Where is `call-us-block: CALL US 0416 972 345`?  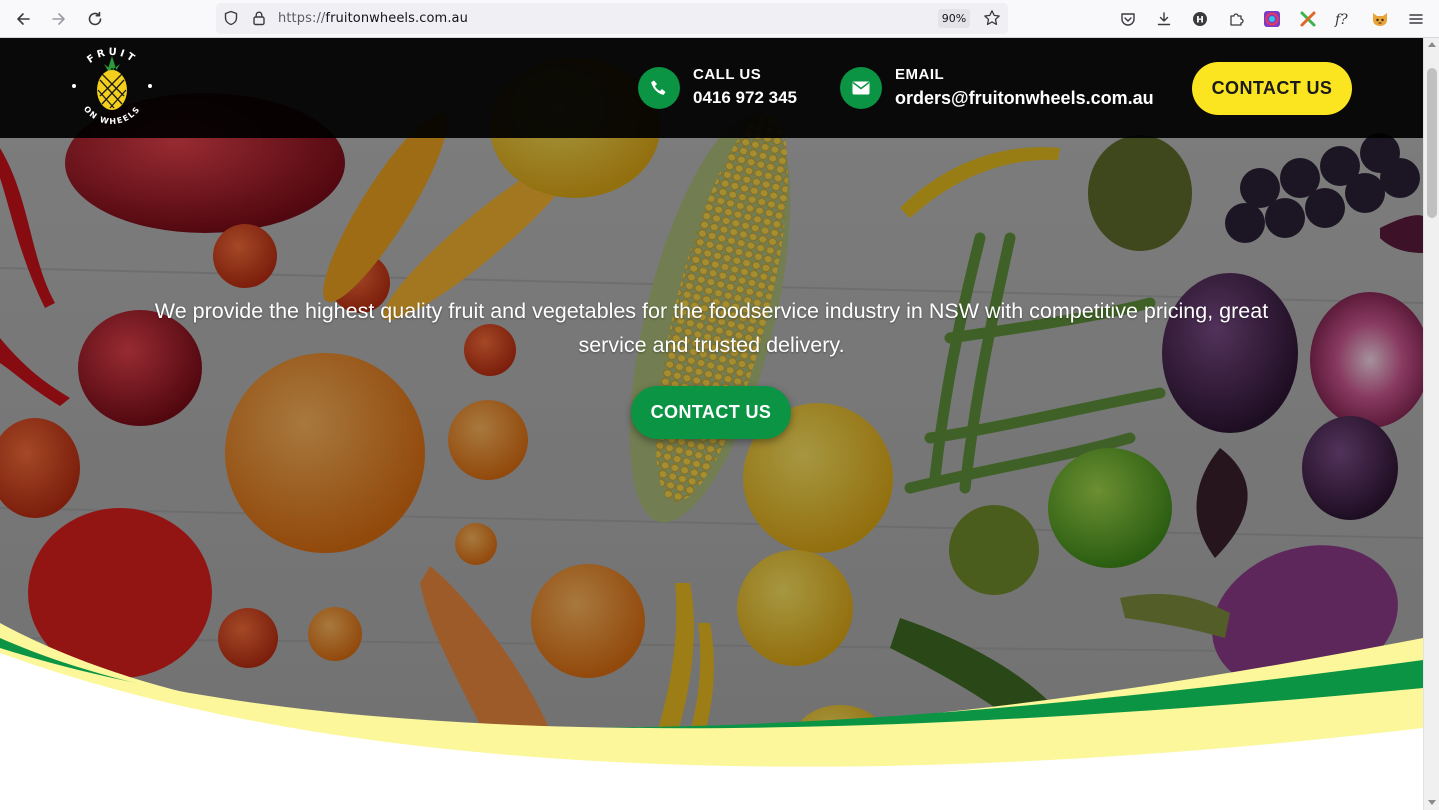 call-us-block: CALL US 0416 972 345 is located at coordinates (717, 87).